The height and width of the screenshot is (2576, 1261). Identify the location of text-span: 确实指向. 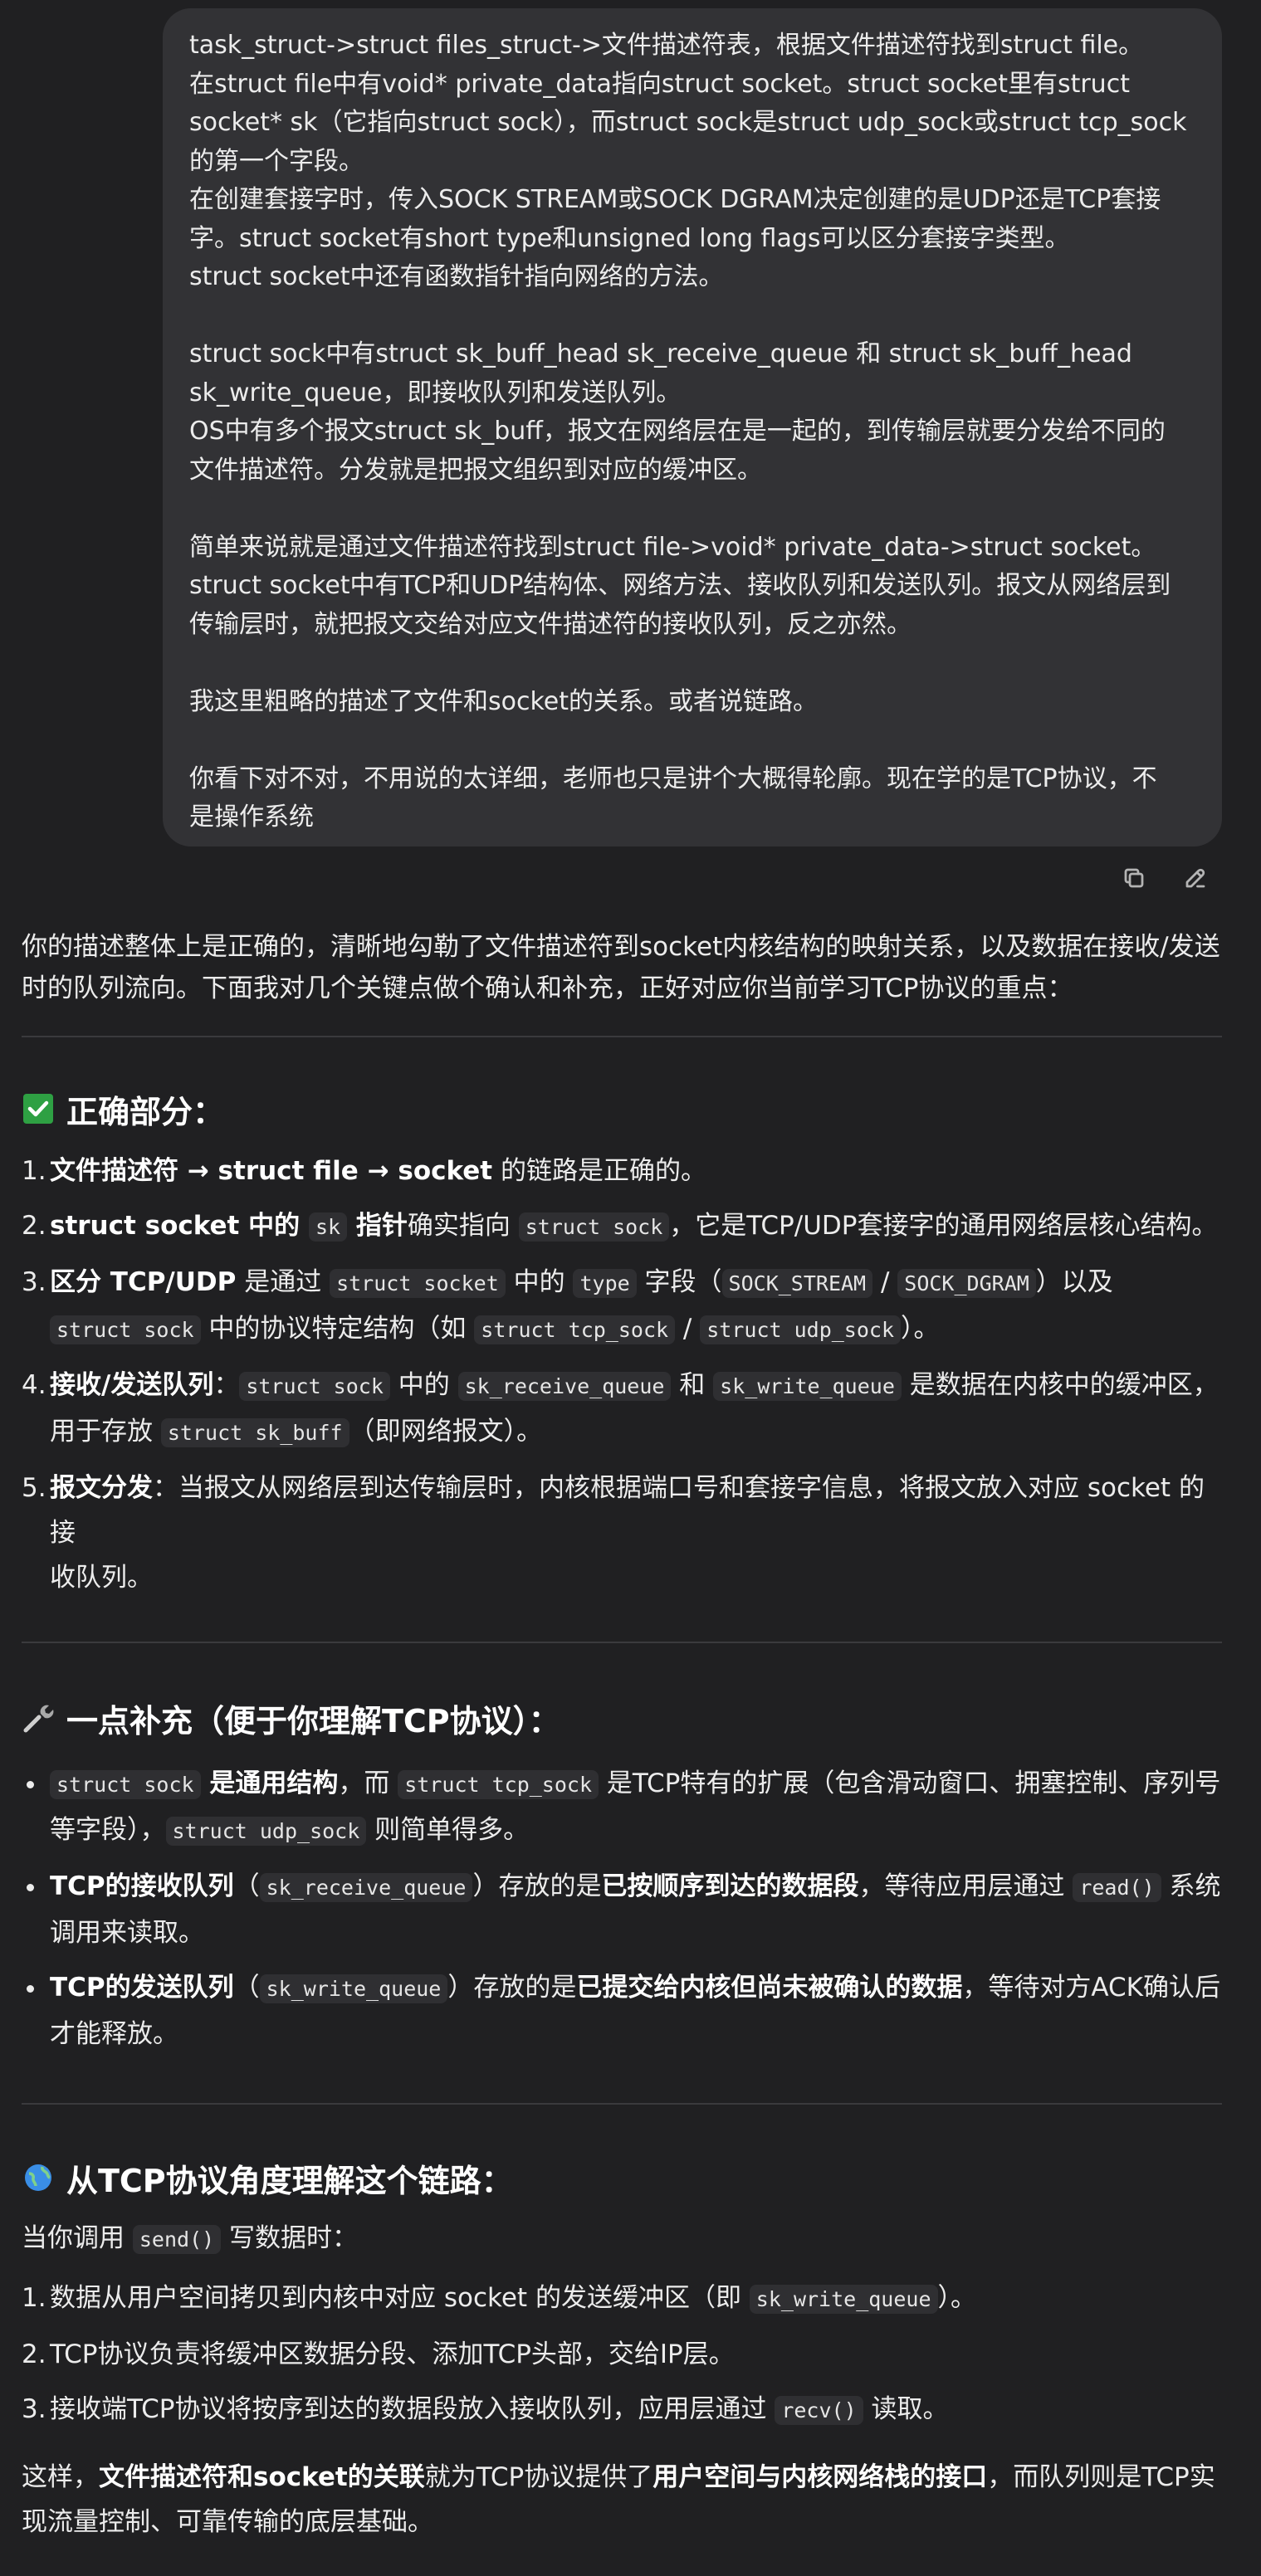
(463, 1226).